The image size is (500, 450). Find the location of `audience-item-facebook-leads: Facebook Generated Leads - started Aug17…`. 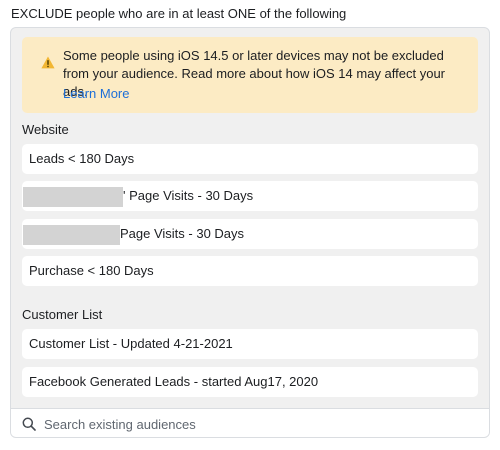

audience-item-facebook-leads: Facebook Generated Leads - started Aug17… is located at coordinates (250, 382).